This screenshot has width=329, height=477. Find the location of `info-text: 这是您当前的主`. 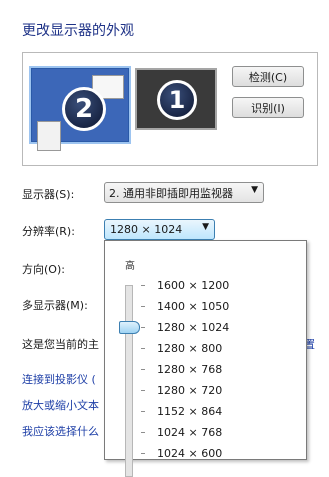

info-text: 这是您当前的主 is located at coordinates (60, 344).